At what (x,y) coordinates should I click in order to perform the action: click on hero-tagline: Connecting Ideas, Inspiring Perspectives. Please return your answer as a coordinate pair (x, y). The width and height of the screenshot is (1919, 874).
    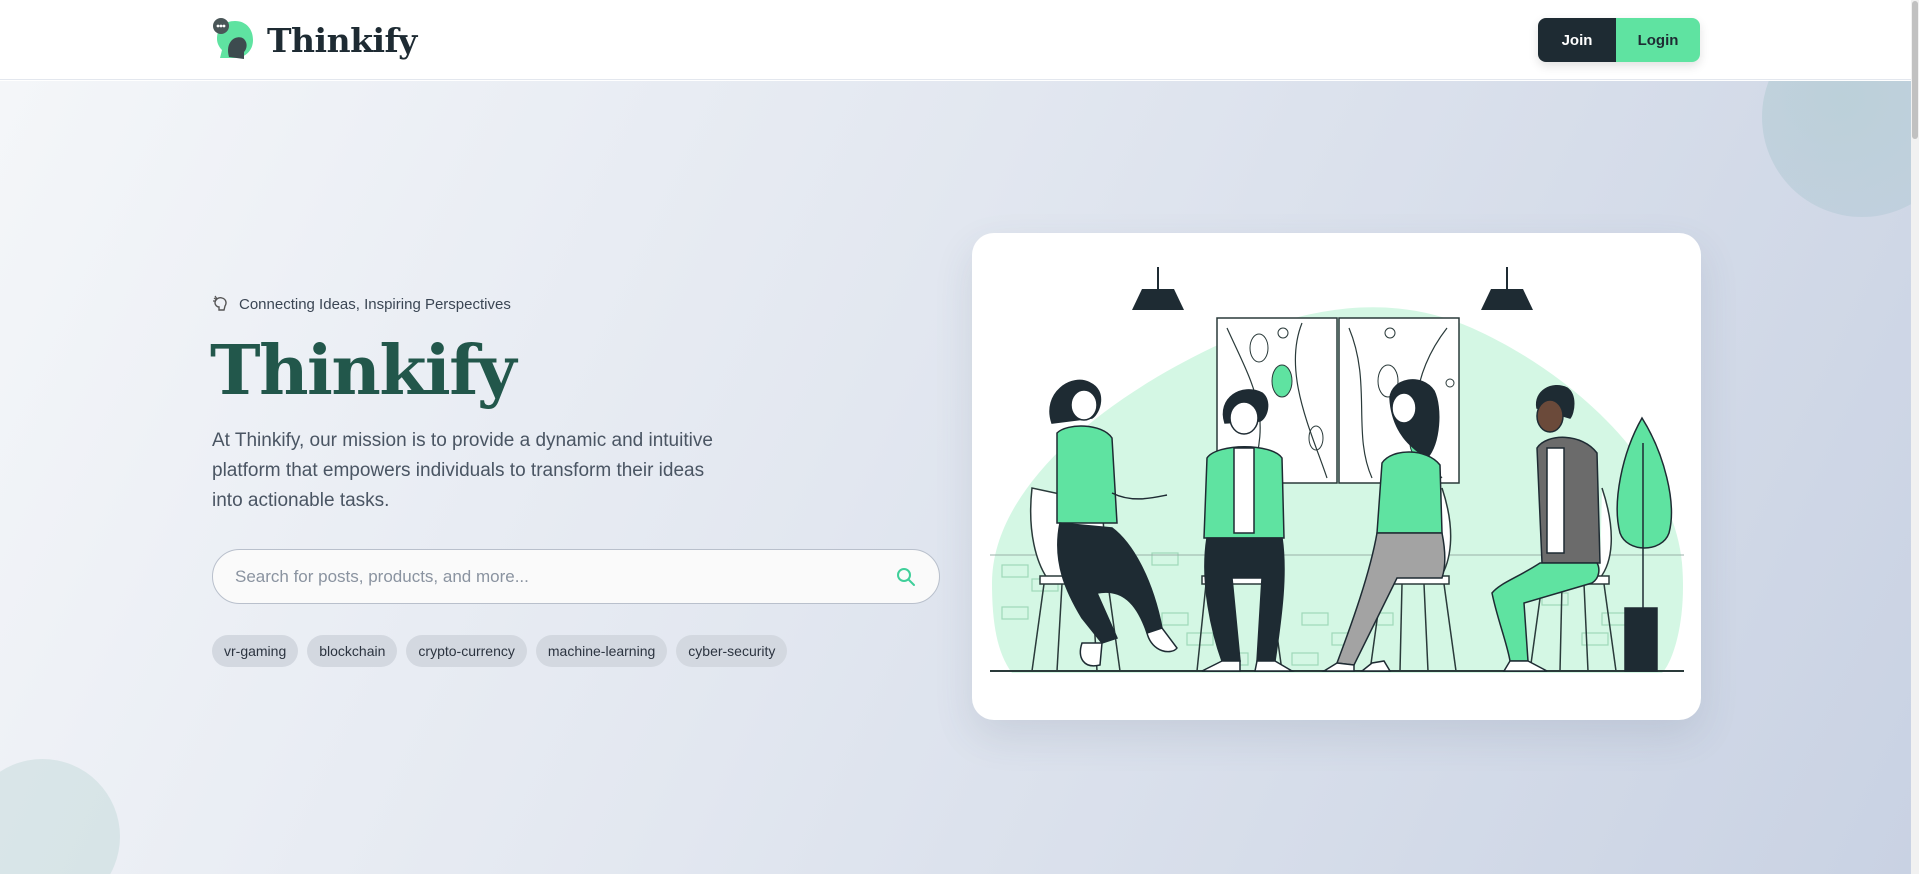
    Looking at the image, I should click on (361, 304).